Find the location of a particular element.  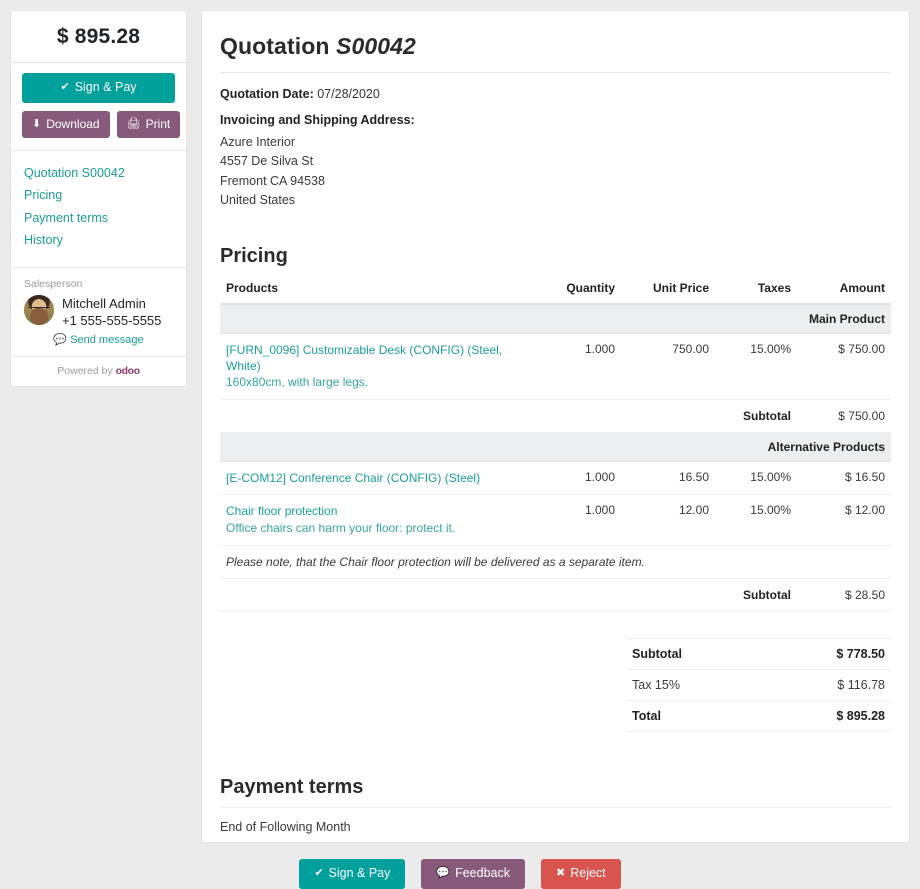

salesperson-phone: +1 555-555-5555 is located at coordinates (112, 321).